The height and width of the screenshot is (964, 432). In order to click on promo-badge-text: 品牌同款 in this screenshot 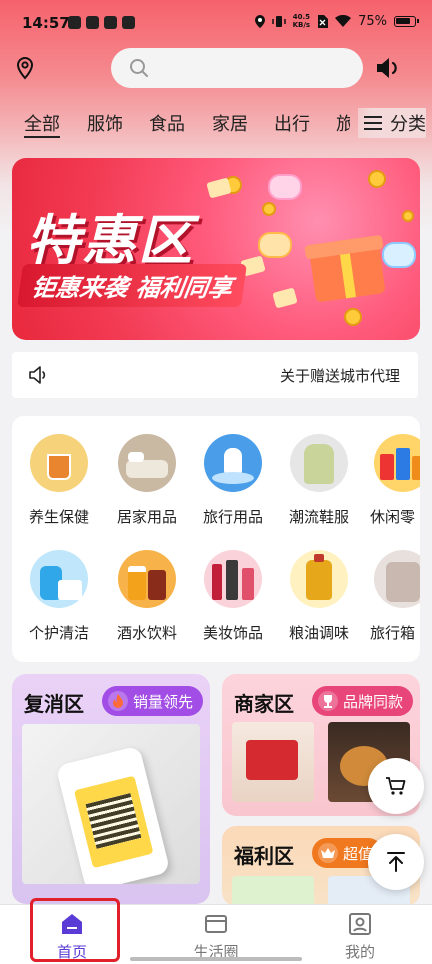, I will do `click(373, 701)`.